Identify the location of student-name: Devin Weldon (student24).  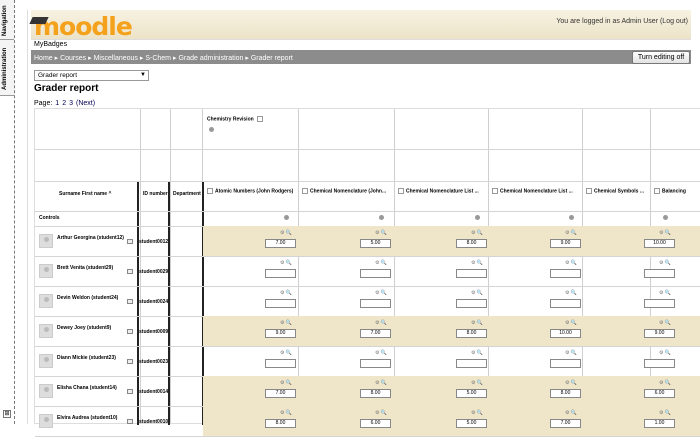
(87, 298).